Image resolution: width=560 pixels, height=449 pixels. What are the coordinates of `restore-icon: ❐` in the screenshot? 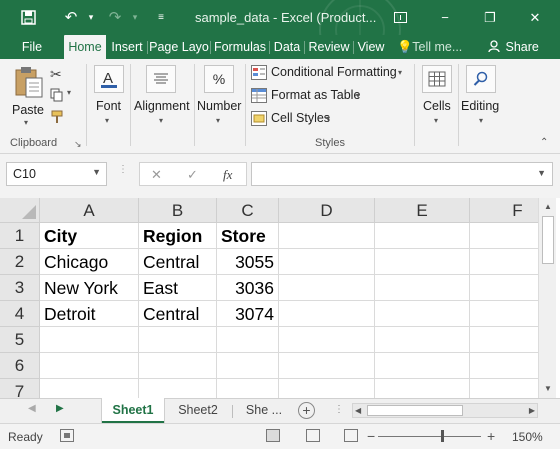 It's located at (490, 17).